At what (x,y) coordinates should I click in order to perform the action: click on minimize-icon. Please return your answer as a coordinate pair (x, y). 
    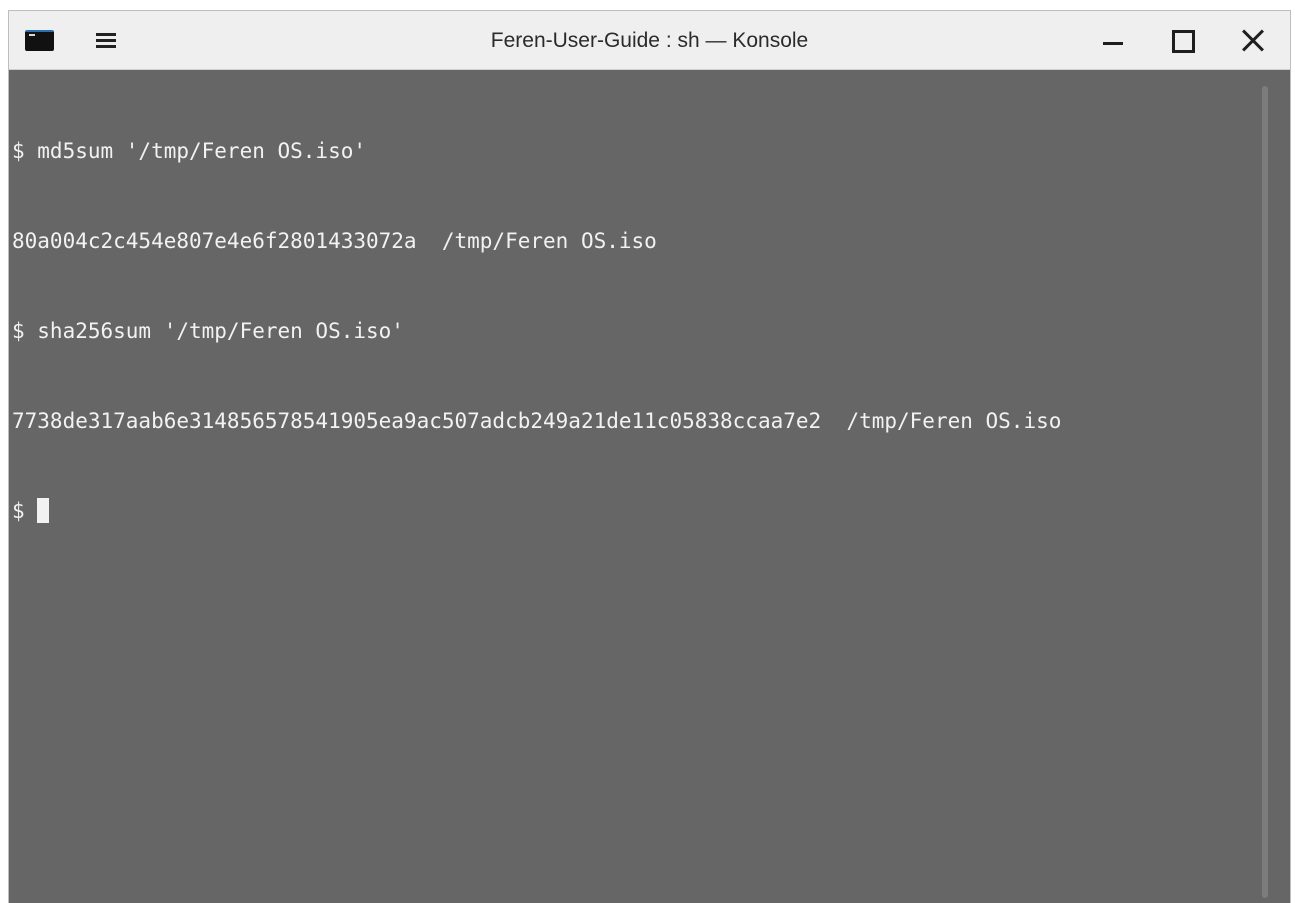
    Looking at the image, I should click on (1113, 41).